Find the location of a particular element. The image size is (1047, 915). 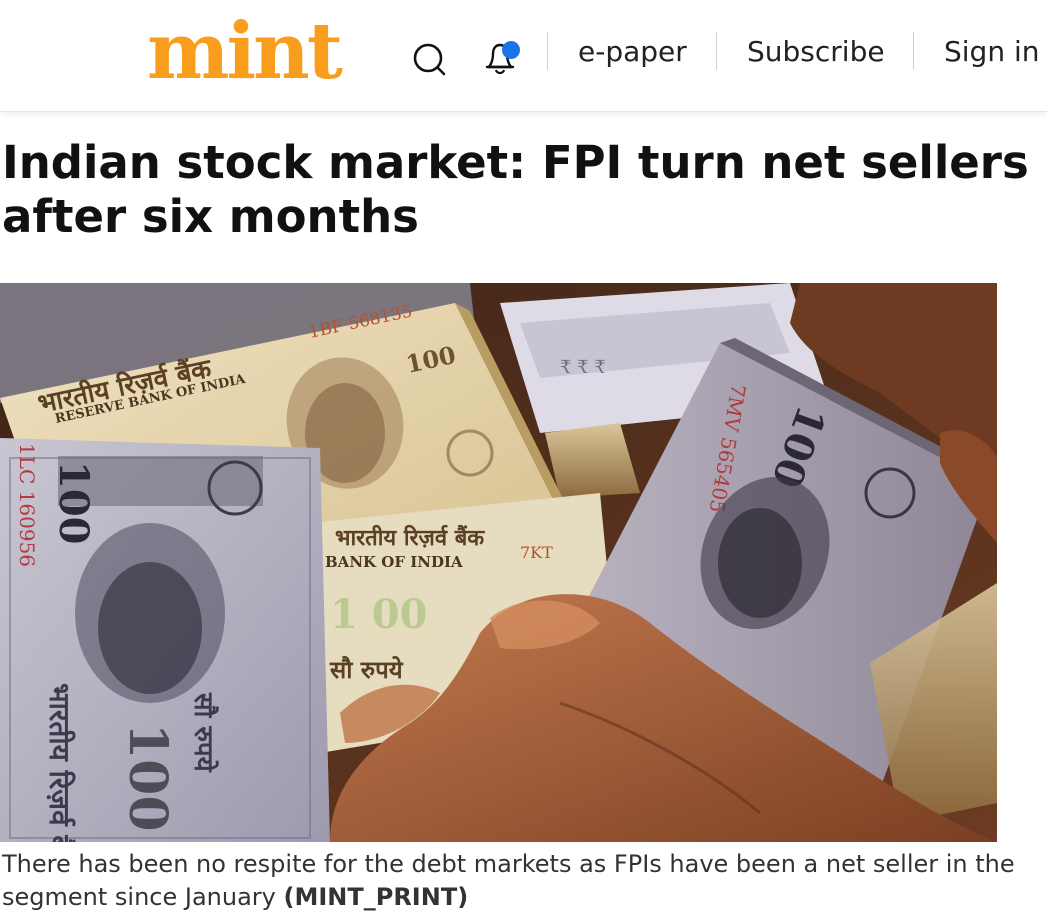

subscribe-link: Subscribe is located at coordinates (816, 52).